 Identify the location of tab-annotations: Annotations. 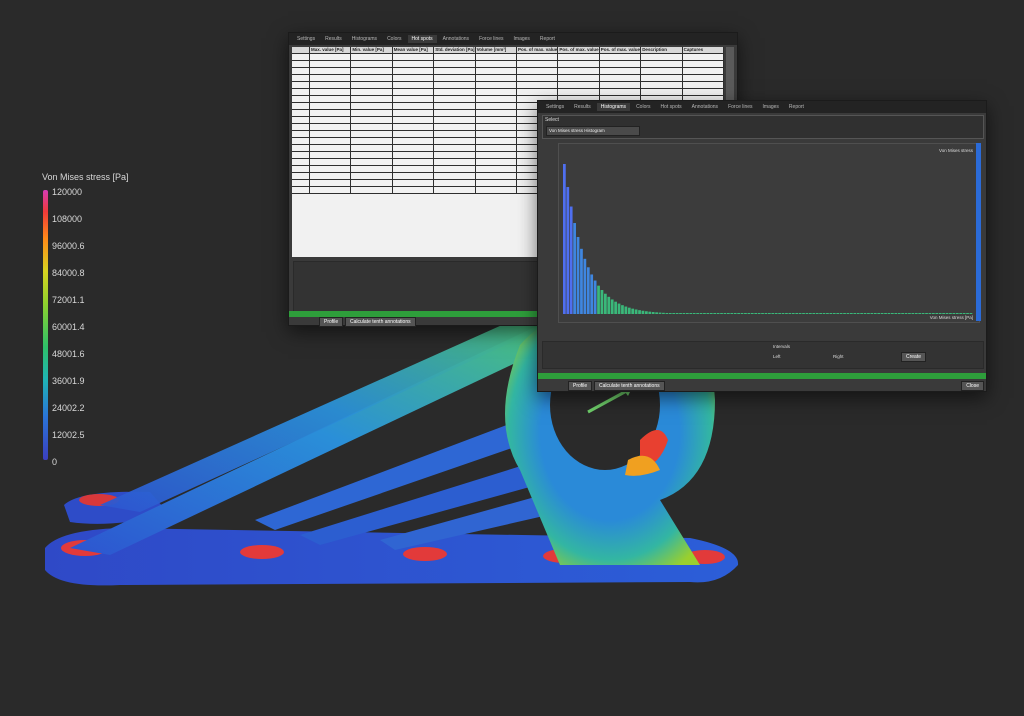
(456, 39).